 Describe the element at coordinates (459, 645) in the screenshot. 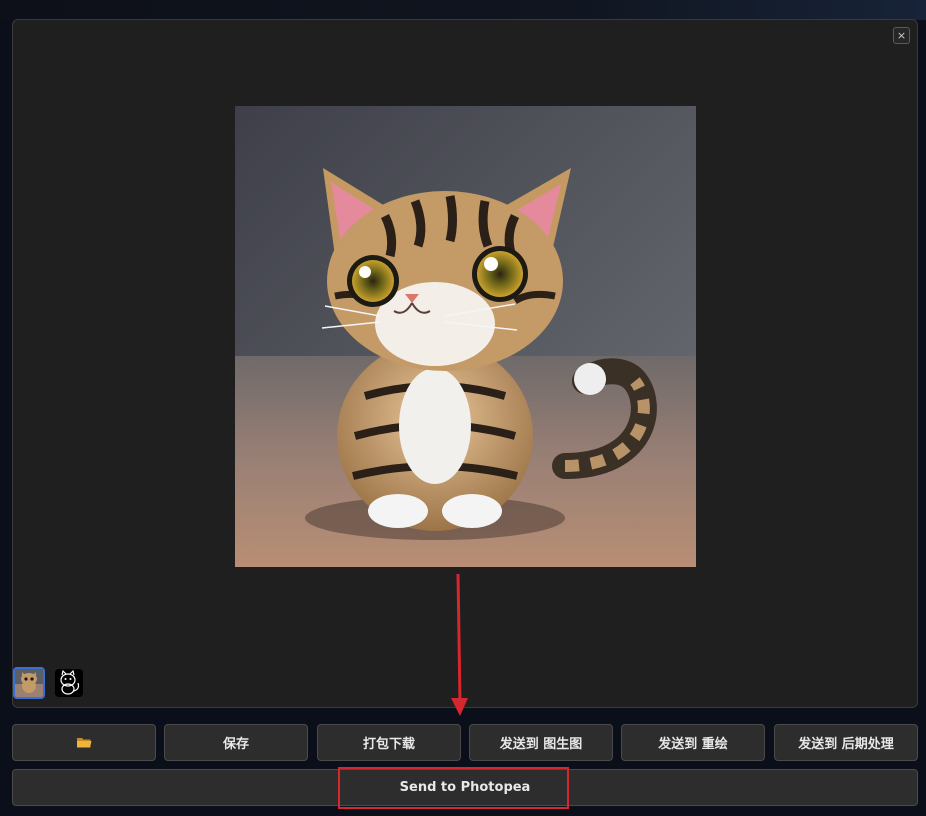

I see `annotation-arrow-icon` at that location.